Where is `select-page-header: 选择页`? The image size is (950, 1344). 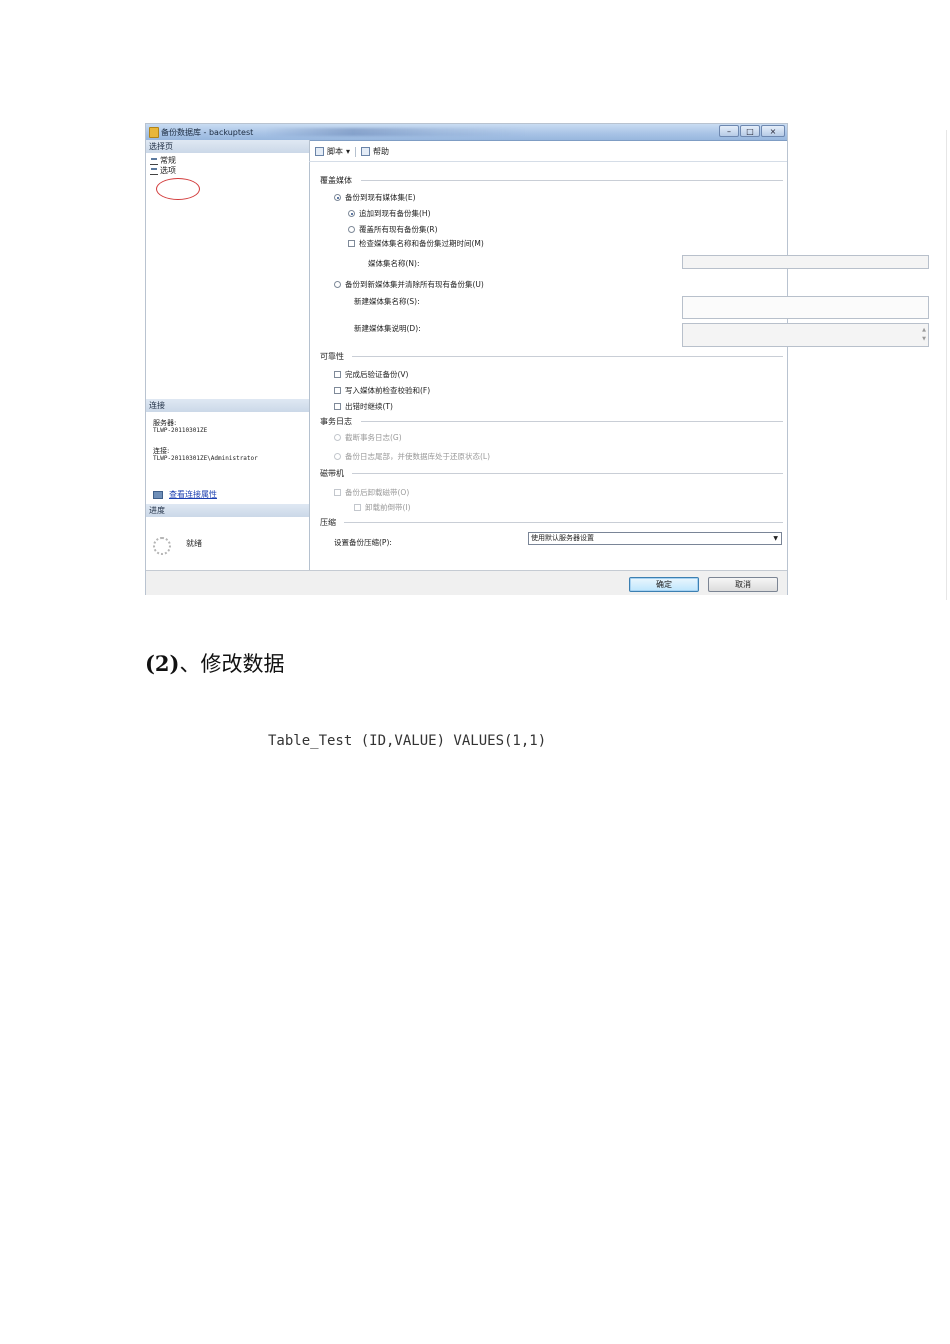
select-page-header: 选择页 is located at coordinates (227, 146).